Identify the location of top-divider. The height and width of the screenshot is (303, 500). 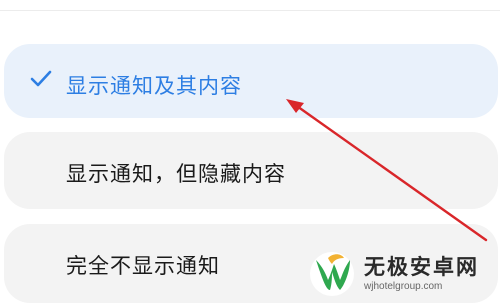
(250, 5).